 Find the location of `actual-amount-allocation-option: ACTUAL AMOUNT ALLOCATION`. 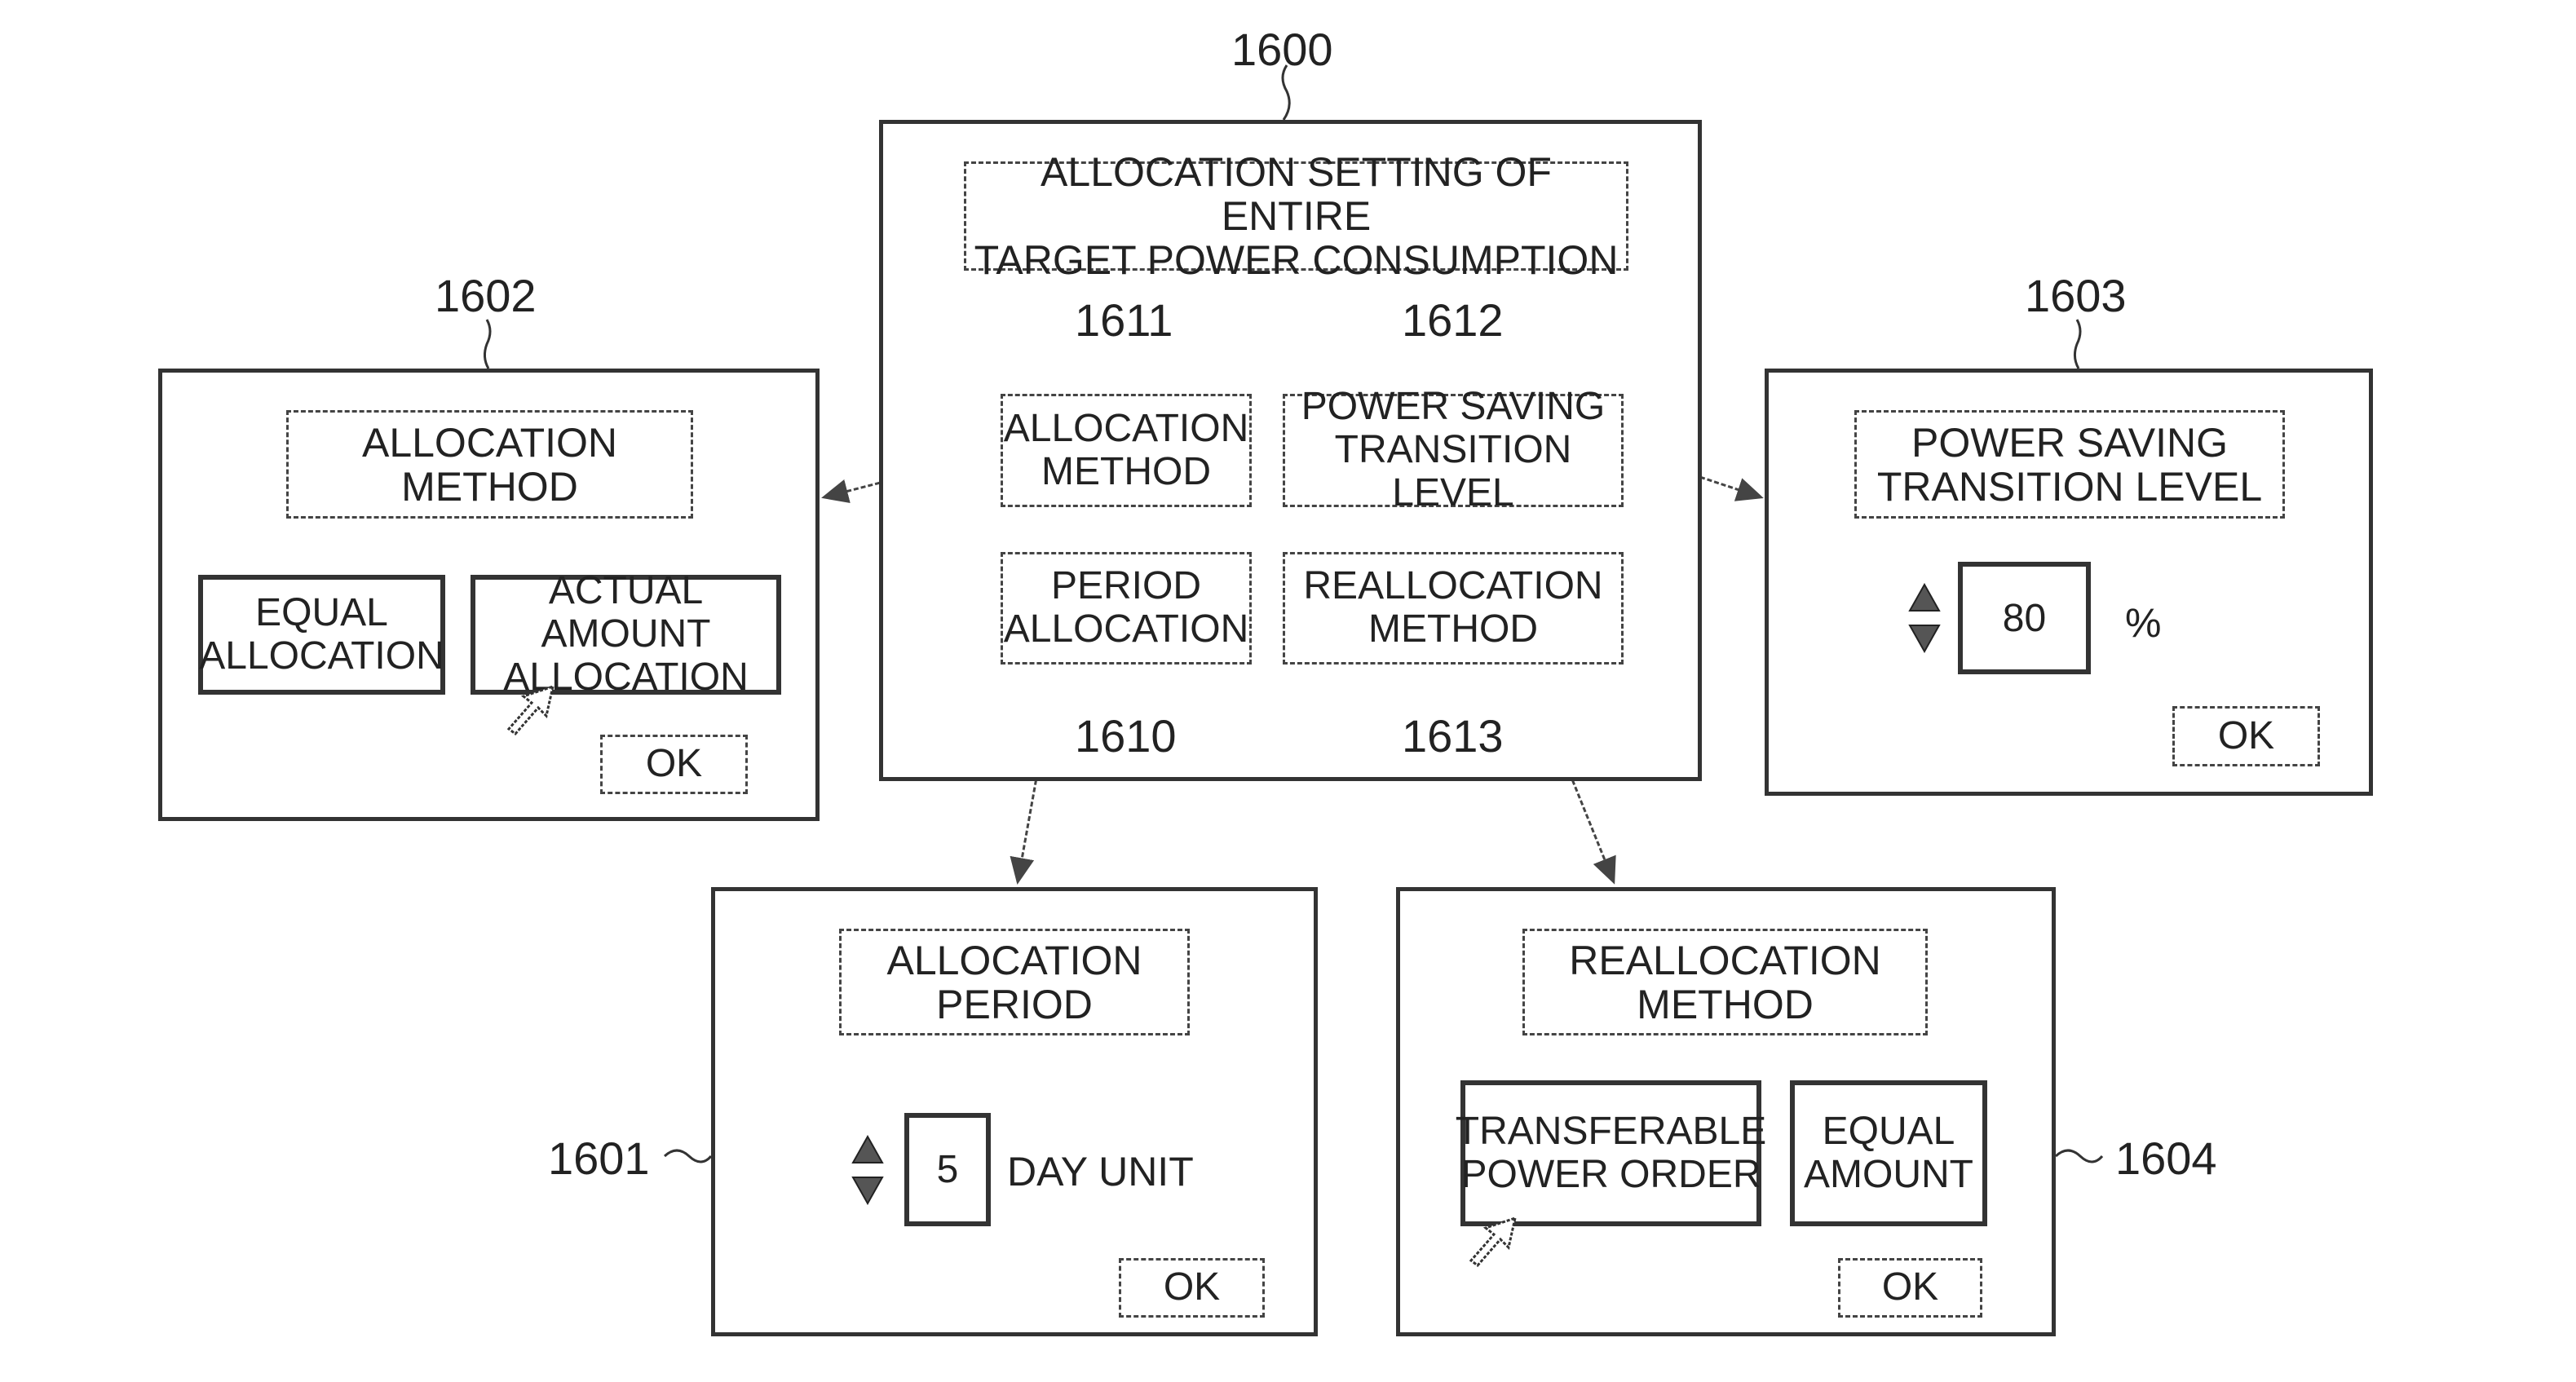

actual-amount-allocation-option: ACTUAL AMOUNT ALLOCATION is located at coordinates (626, 634).